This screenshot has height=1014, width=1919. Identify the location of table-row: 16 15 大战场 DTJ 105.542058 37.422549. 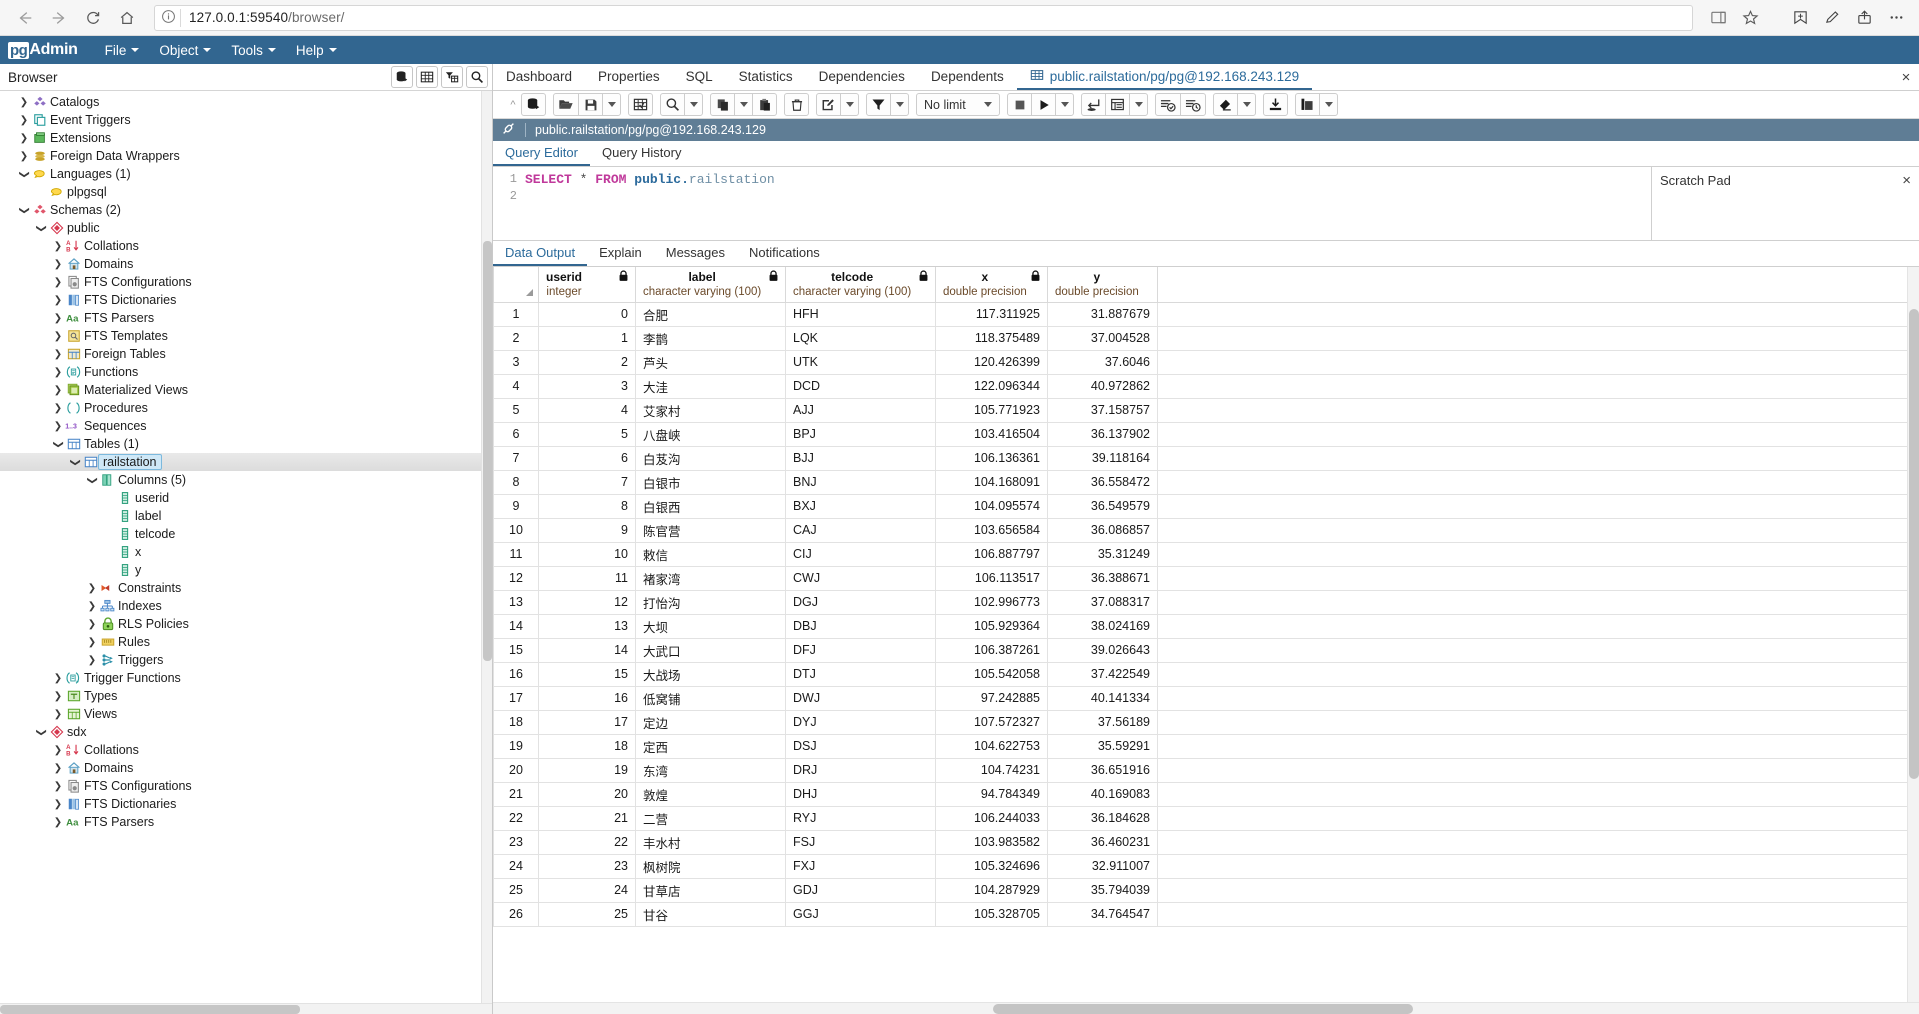
(1205, 674).